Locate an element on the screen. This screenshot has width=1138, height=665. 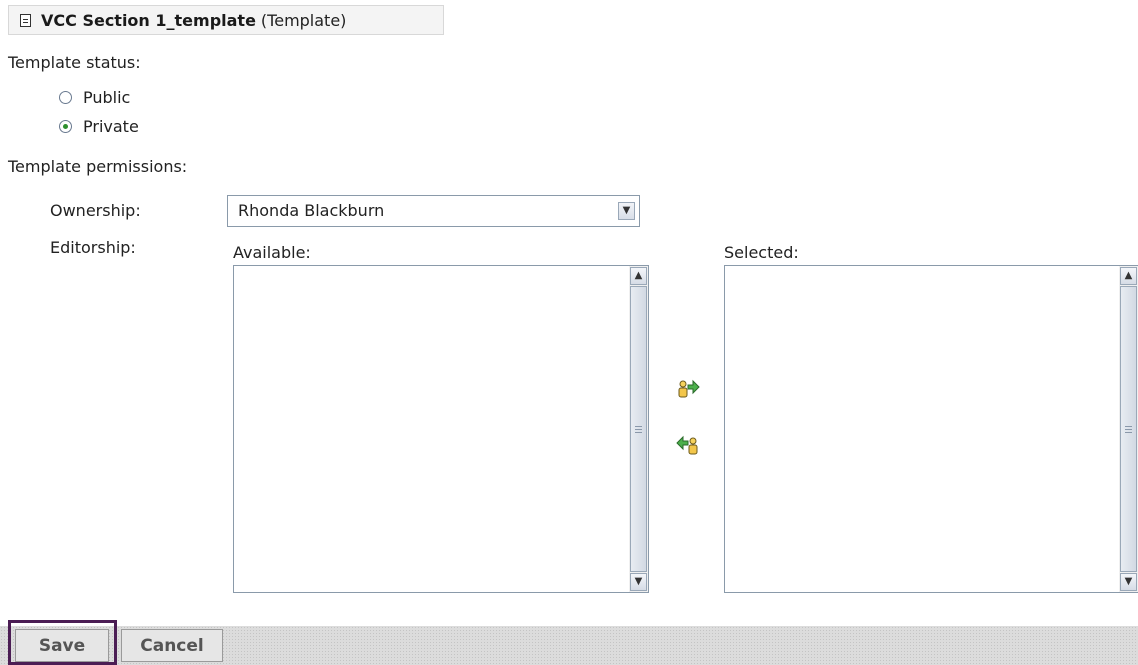
selected-label: Selected: is located at coordinates (761, 252).